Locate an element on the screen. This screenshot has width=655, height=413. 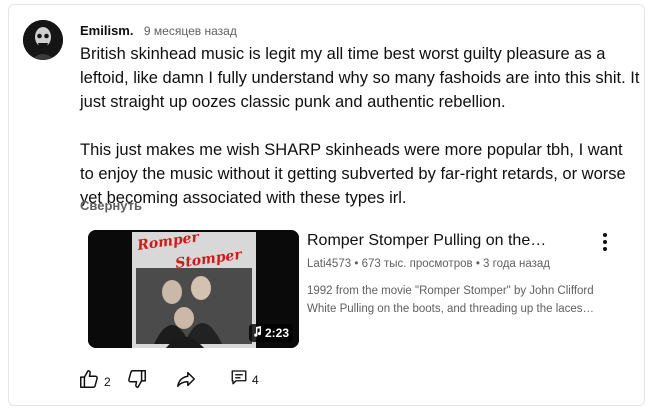
like-count: 2 is located at coordinates (107, 381).